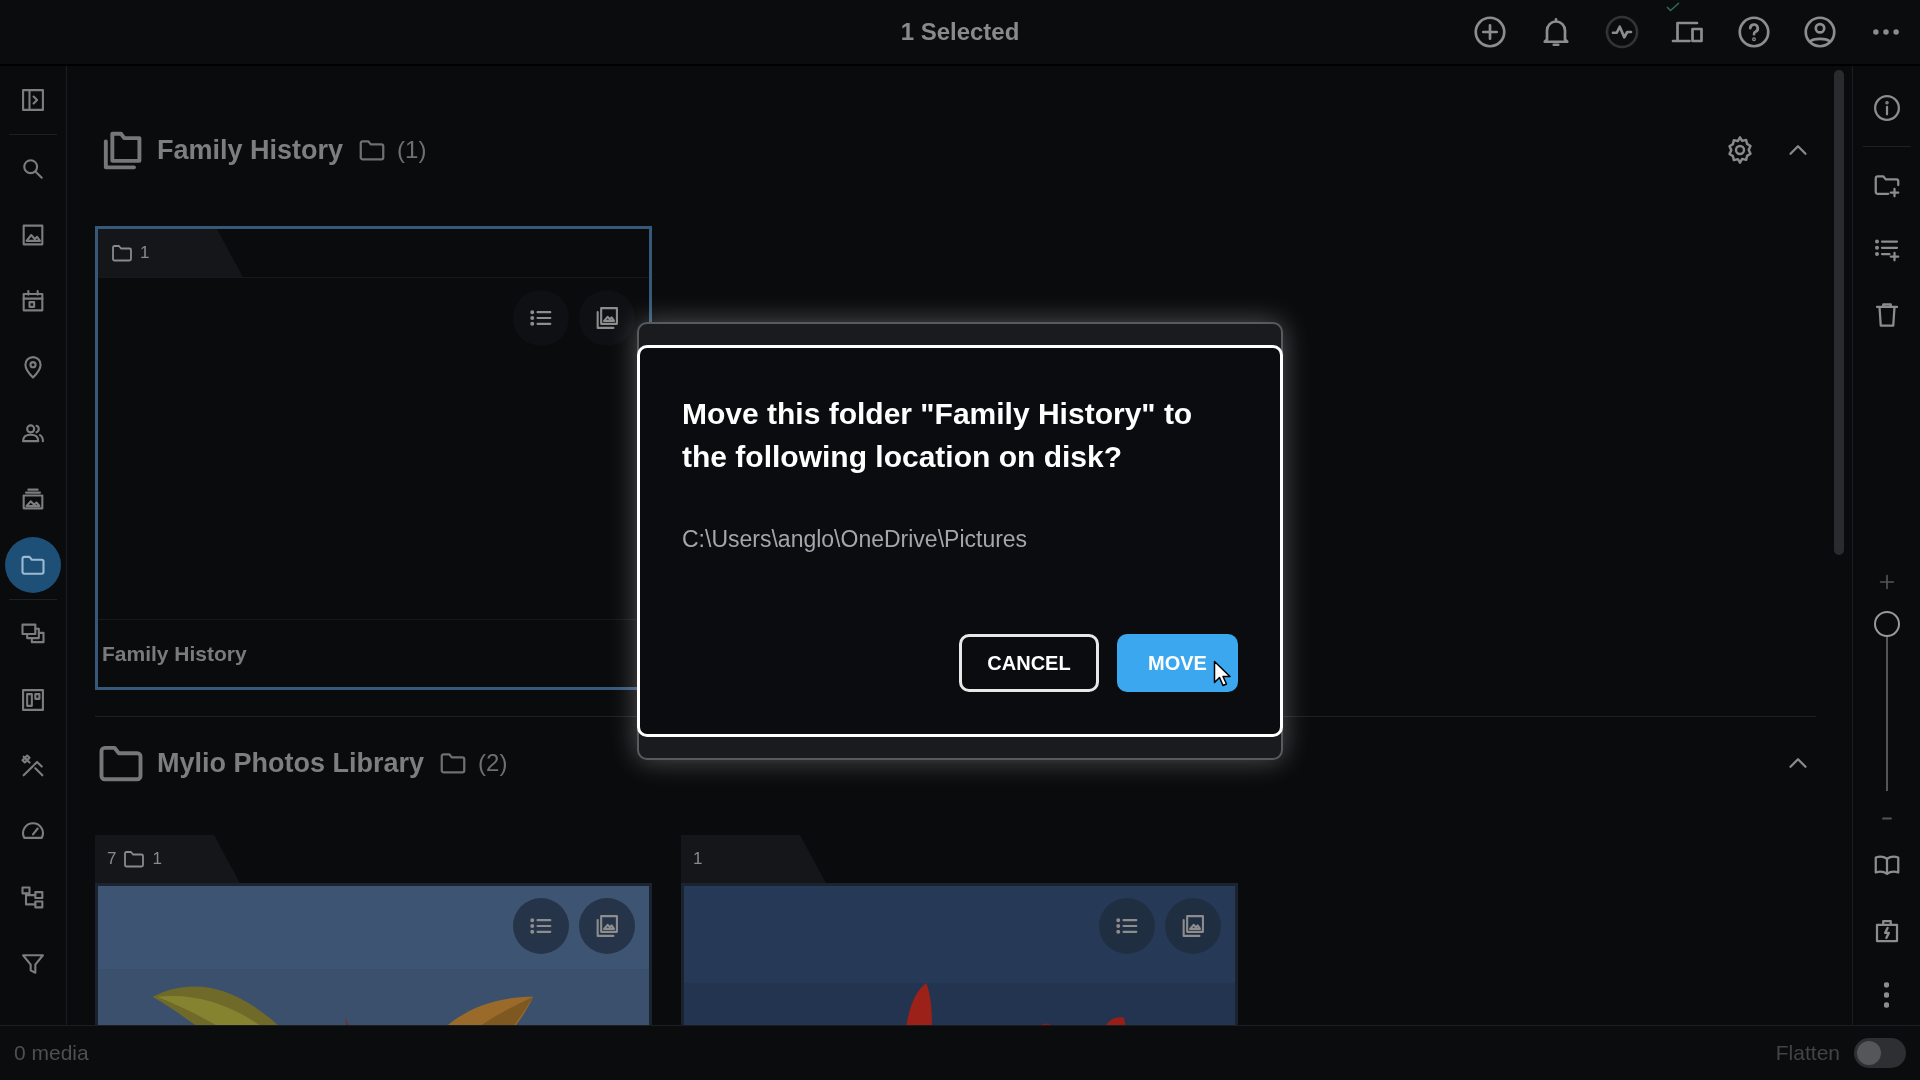  I want to click on nav-button, so click(33, 565).